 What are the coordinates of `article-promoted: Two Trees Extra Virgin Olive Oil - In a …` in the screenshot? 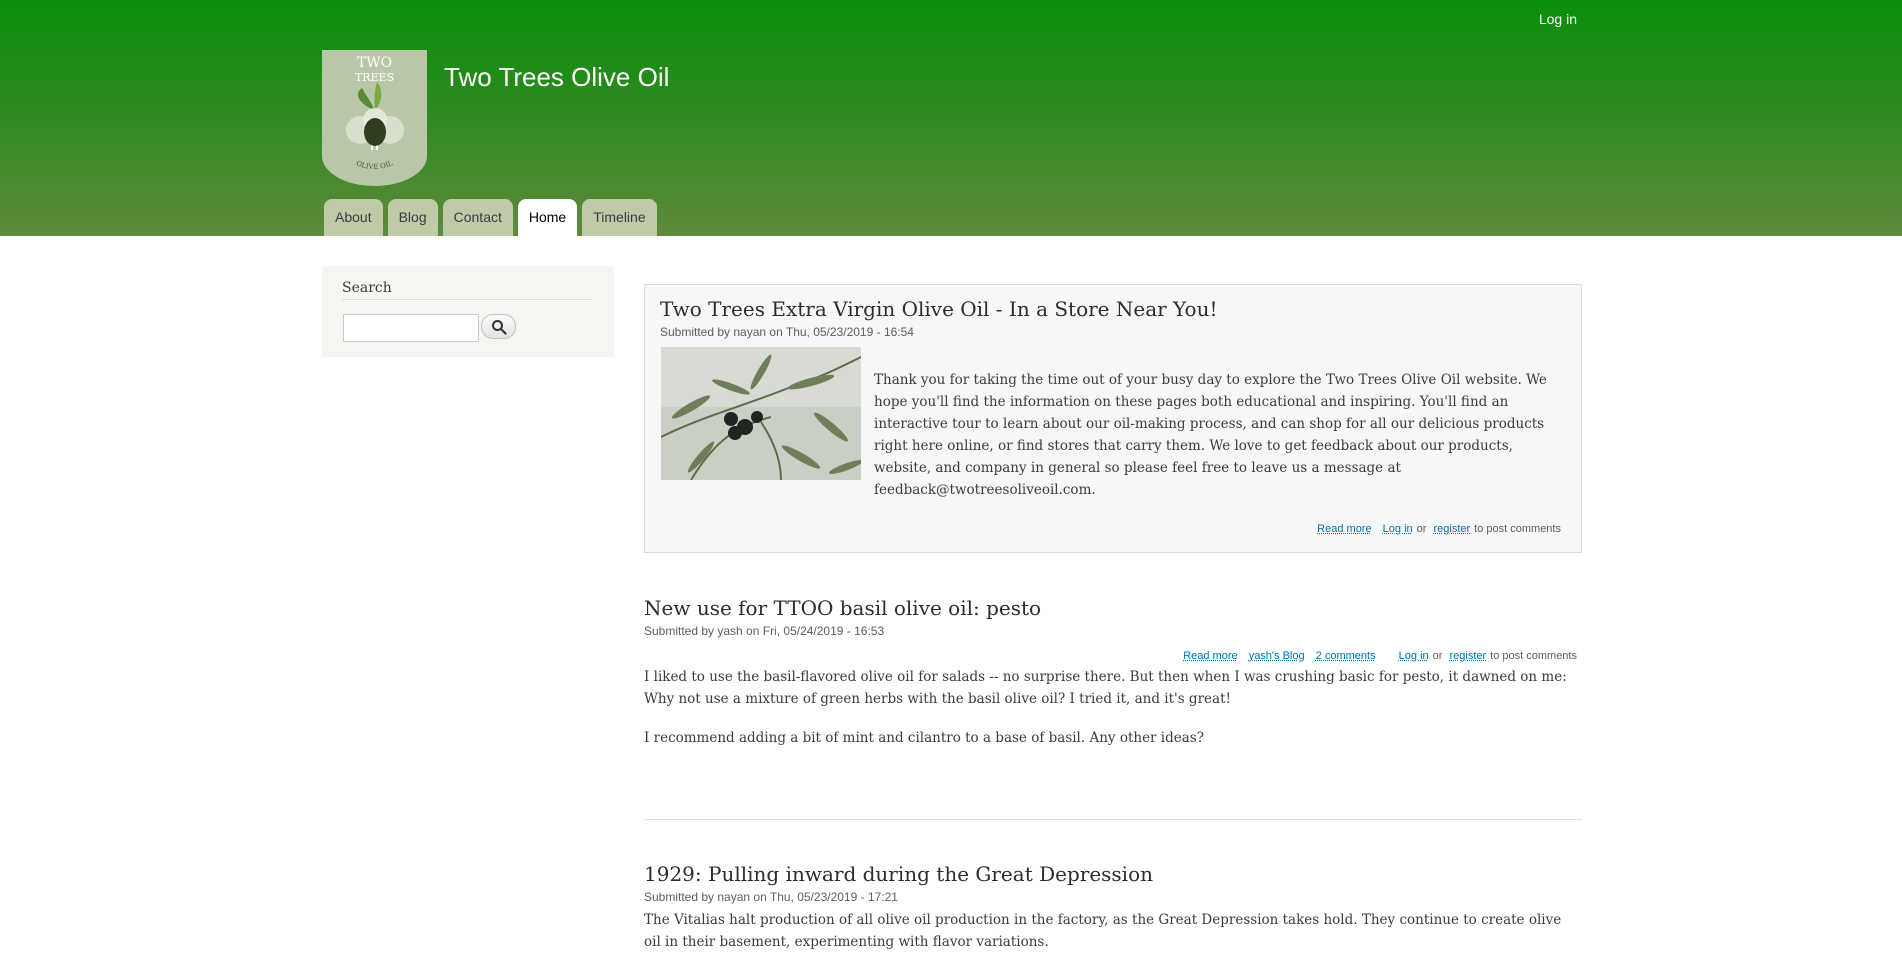 It's located at (1113, 418).